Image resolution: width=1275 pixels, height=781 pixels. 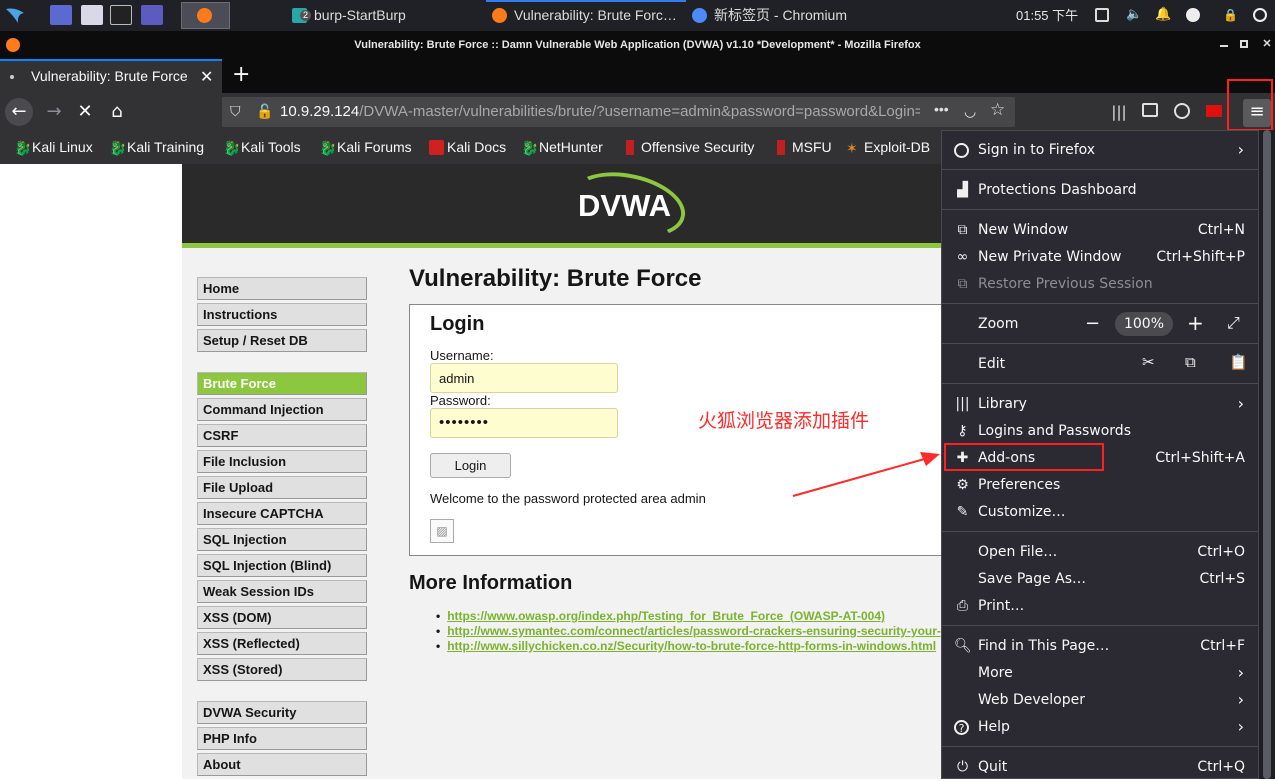 What do you see at coordinates (1100, 257) in the screenshot?
I see `menu-new-private-window: ∞ New Private Window Ctrl+Shift+P` at bounding box center [1100, 257].